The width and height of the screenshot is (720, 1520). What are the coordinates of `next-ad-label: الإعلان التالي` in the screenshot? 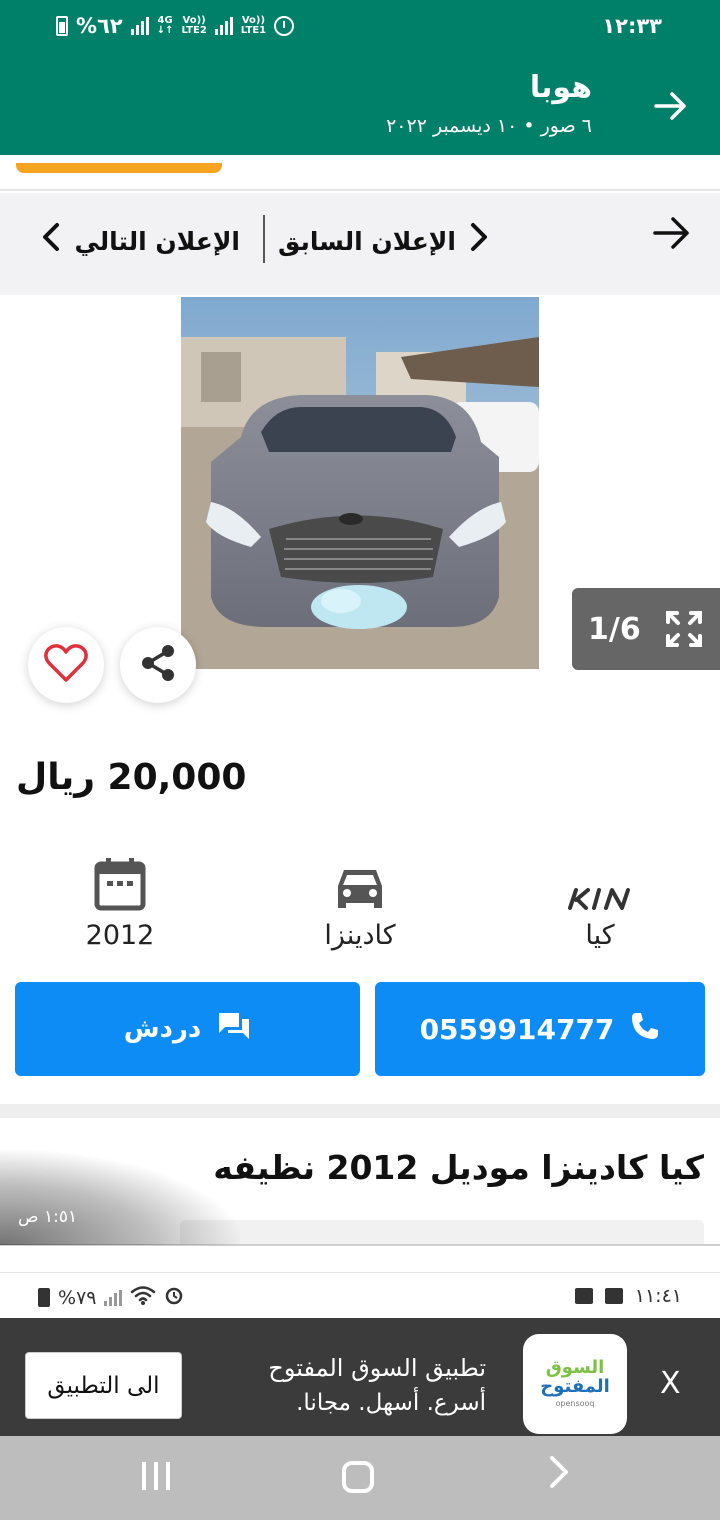 It's located at (157, 241).